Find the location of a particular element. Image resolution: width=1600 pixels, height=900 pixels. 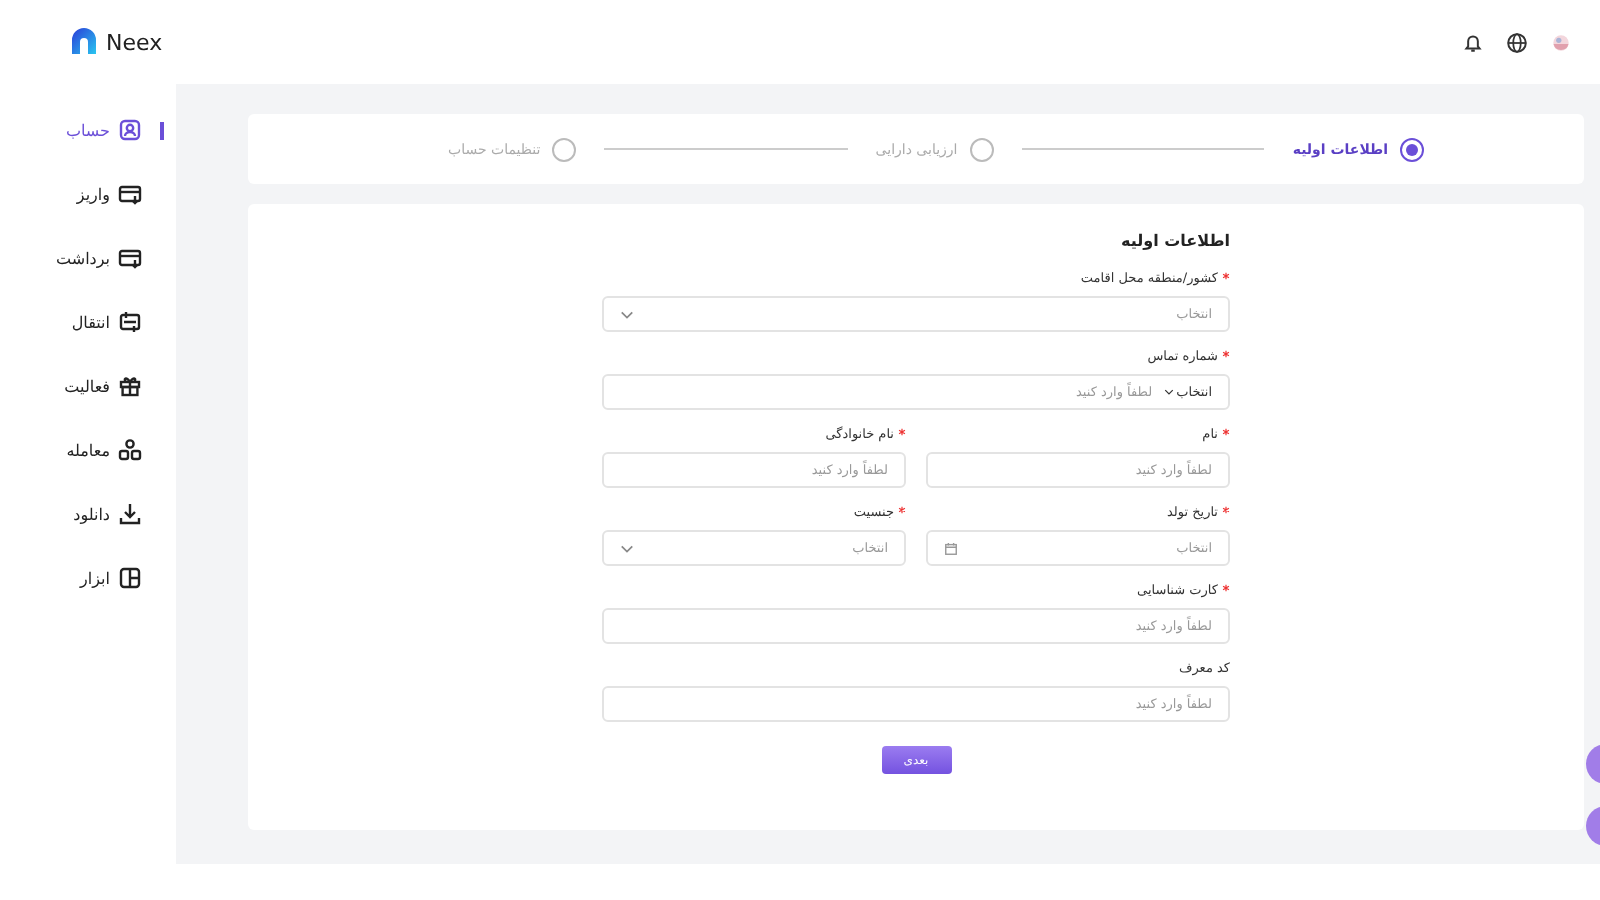

globe-icon is located at coordinates (1517, 42).